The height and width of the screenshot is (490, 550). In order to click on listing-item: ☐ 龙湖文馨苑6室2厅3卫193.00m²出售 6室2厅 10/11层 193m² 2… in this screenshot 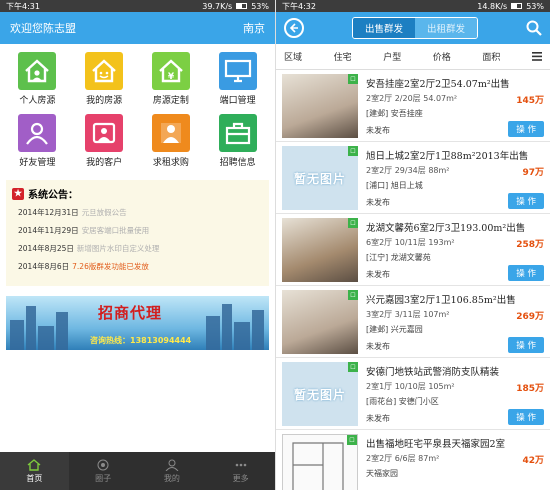, I will do `click(413, 250)`.